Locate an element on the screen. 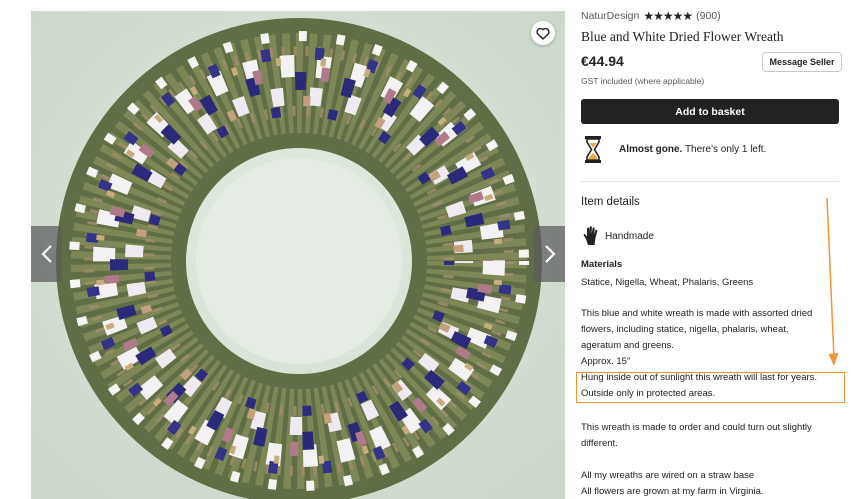 Image resolution: width=854 pixels, height=499 pixels. stock-bold-text: Almost gone. is located at coordinates (651, 149).